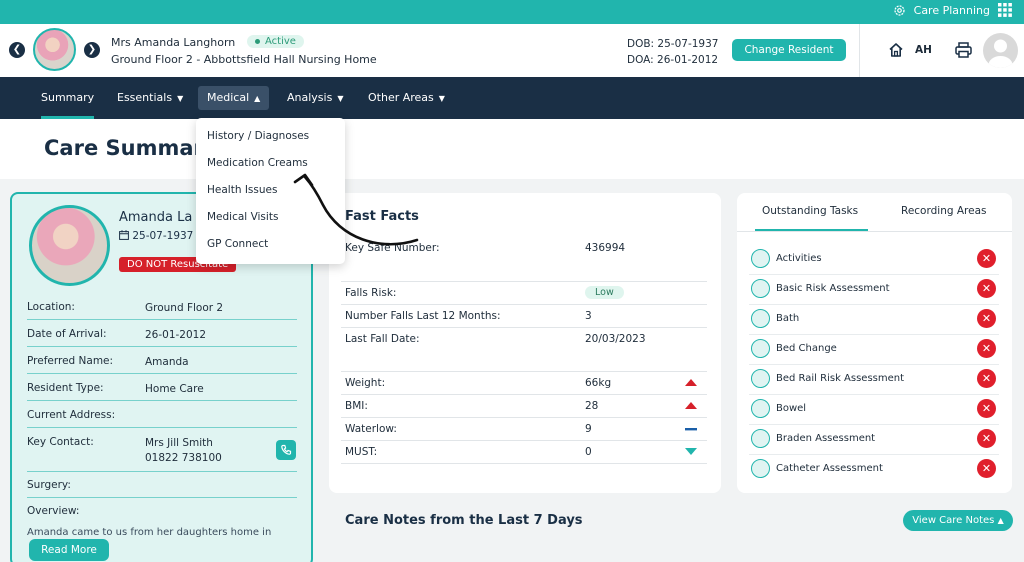  What do you see at coordinates (51, 307) in the screenshot?
I see `row-label: Location:` at bounding box center [51, 307].